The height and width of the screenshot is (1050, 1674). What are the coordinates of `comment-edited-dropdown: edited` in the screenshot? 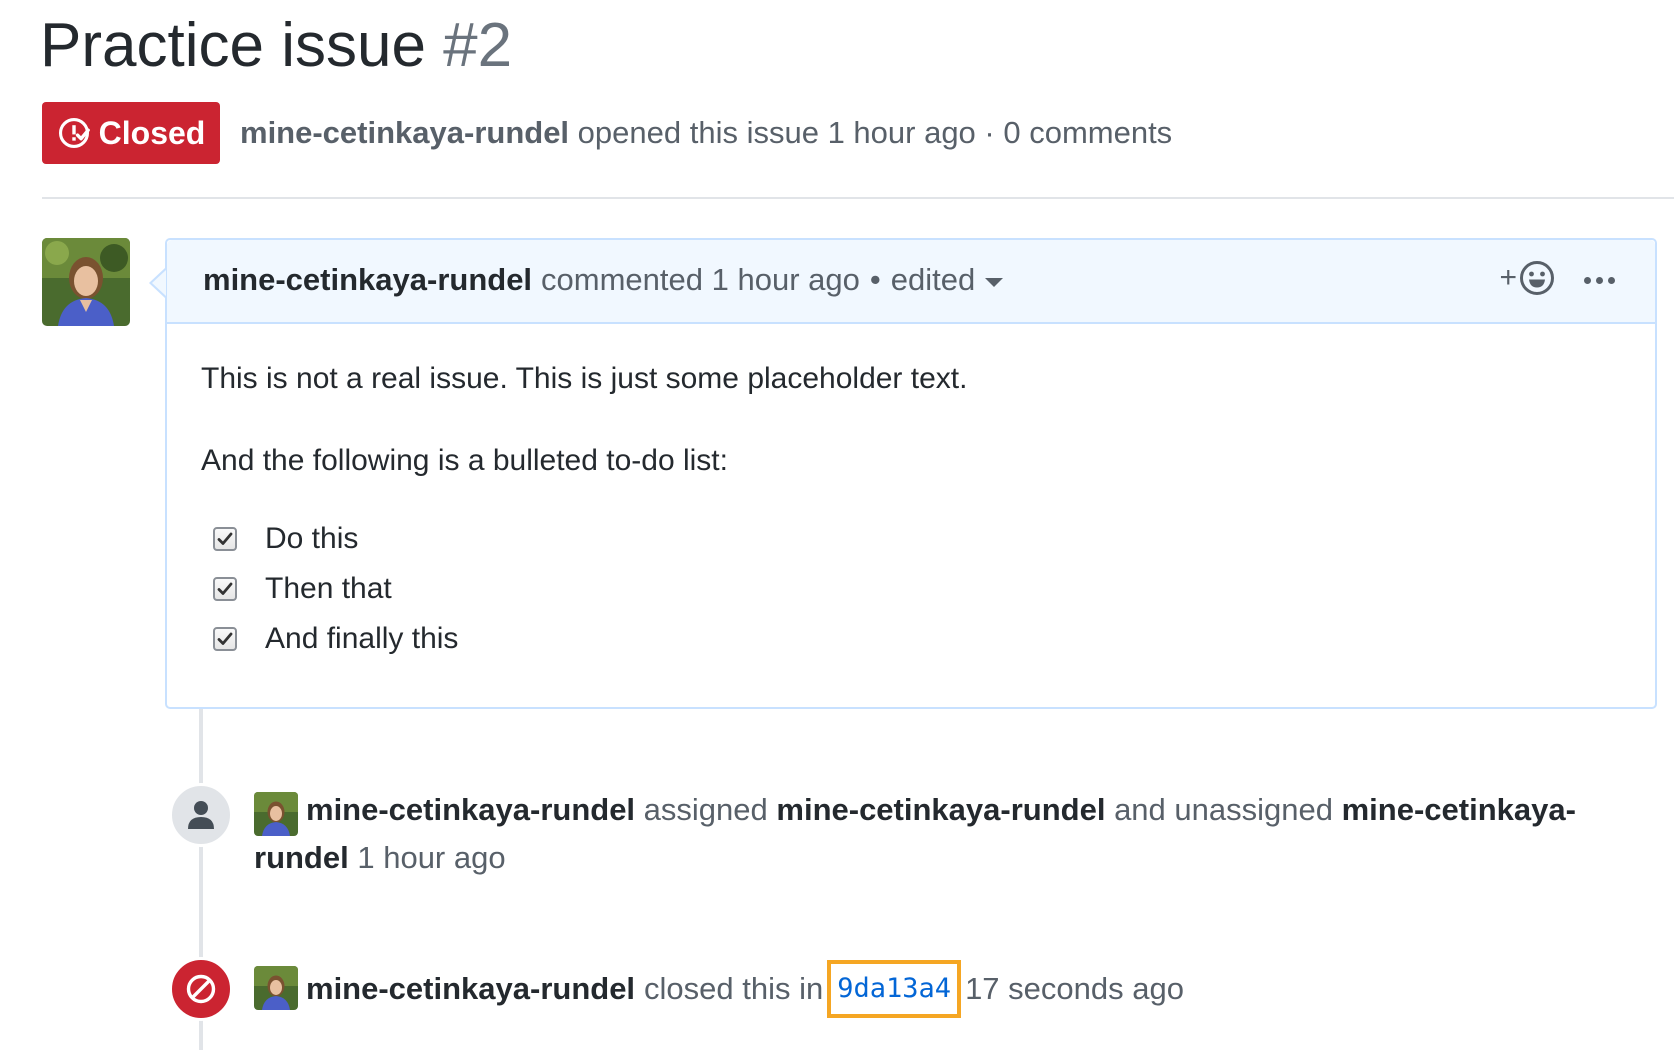 It's located at (947, 280).